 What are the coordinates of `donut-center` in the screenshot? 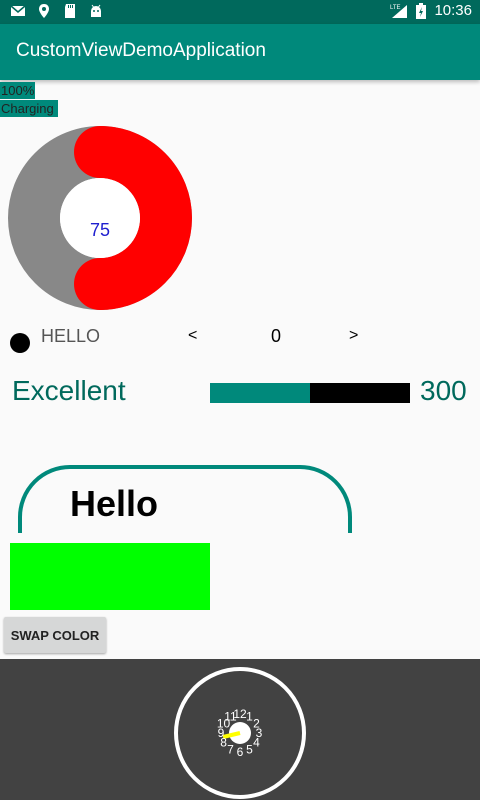 It's located at (100, 218).